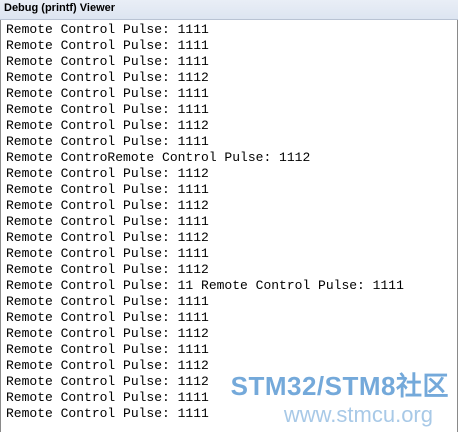  What do you see at coordinates (158, 157) in the screenshot?
I see `log-line: Remote ControRemote Control Pulse: 1112` at bounding box center [158, 157].